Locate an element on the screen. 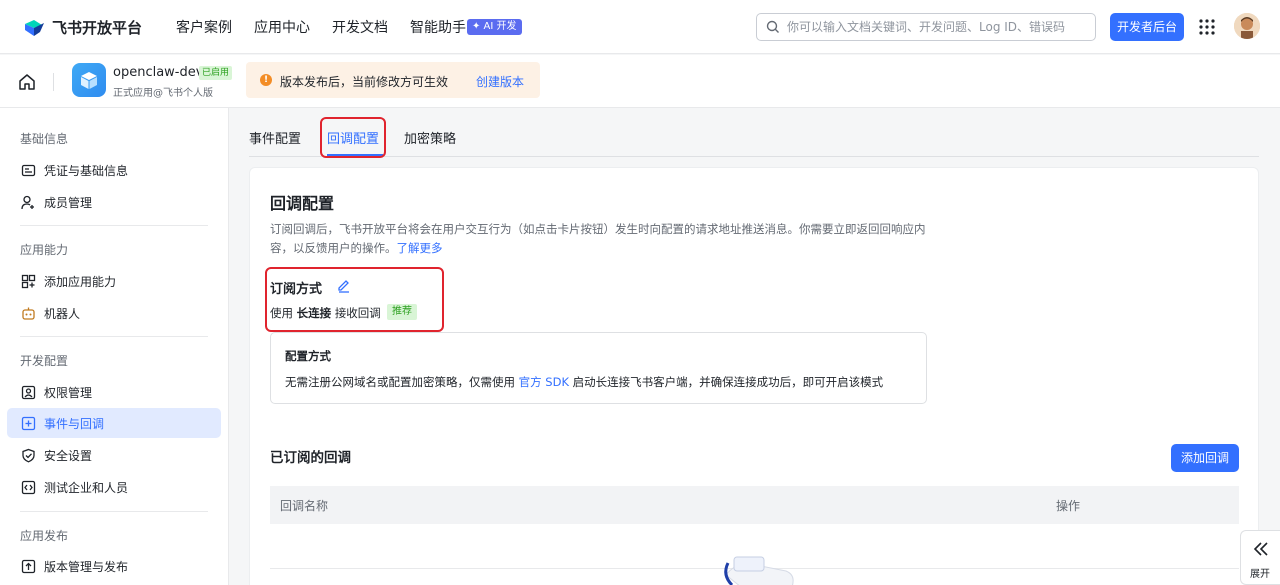  credential-card-icon is located at coordinates (28, 170).